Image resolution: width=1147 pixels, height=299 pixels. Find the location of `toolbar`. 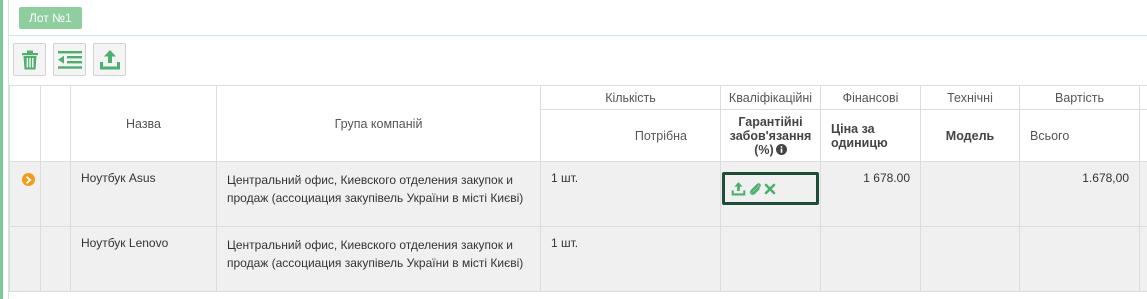

toolbar is located at coordinates (69, 59).